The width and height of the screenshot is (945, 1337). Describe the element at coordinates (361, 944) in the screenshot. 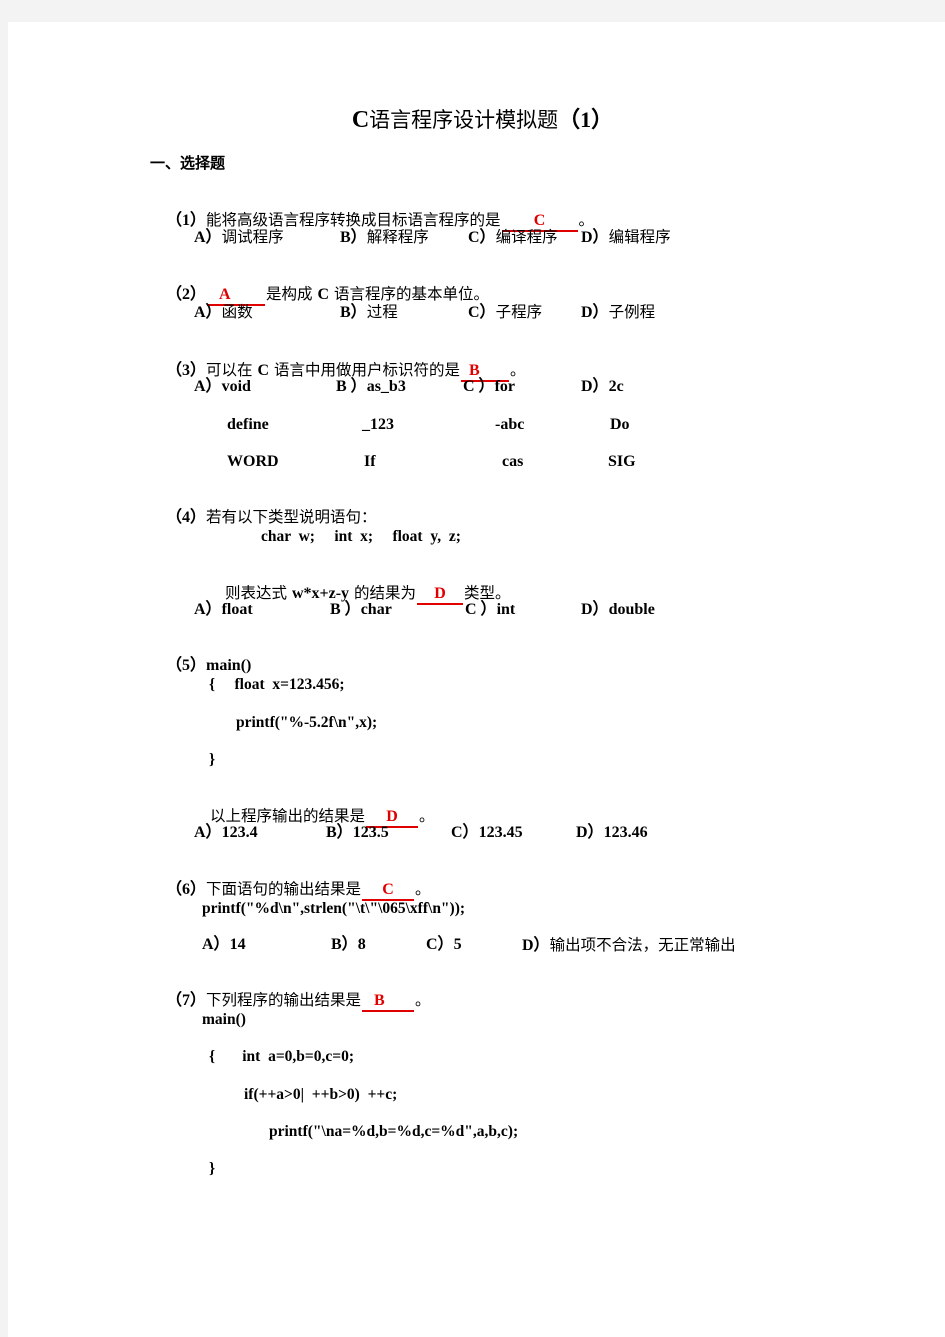

I see `option-text: 8` at that location.